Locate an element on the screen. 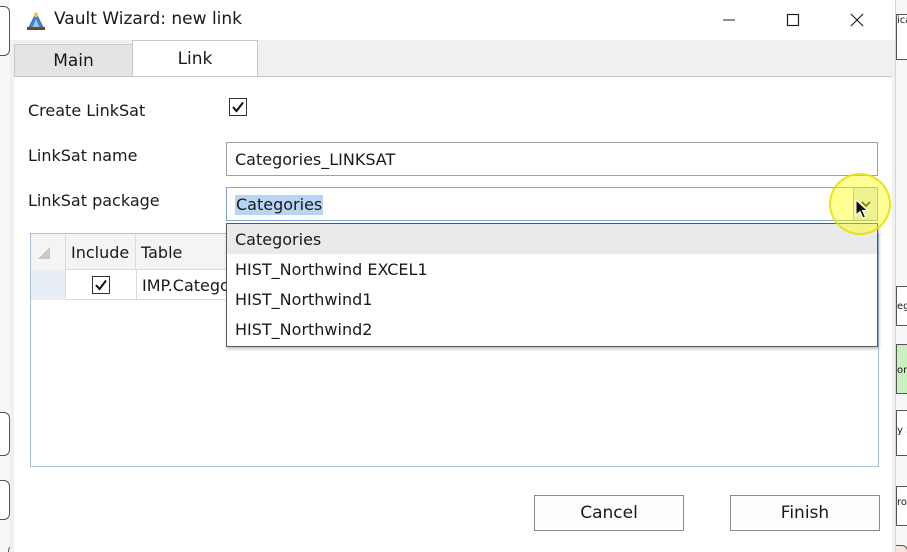  linksat-name-value: Categories_LINKSAT is located at coordinates (315, 159).